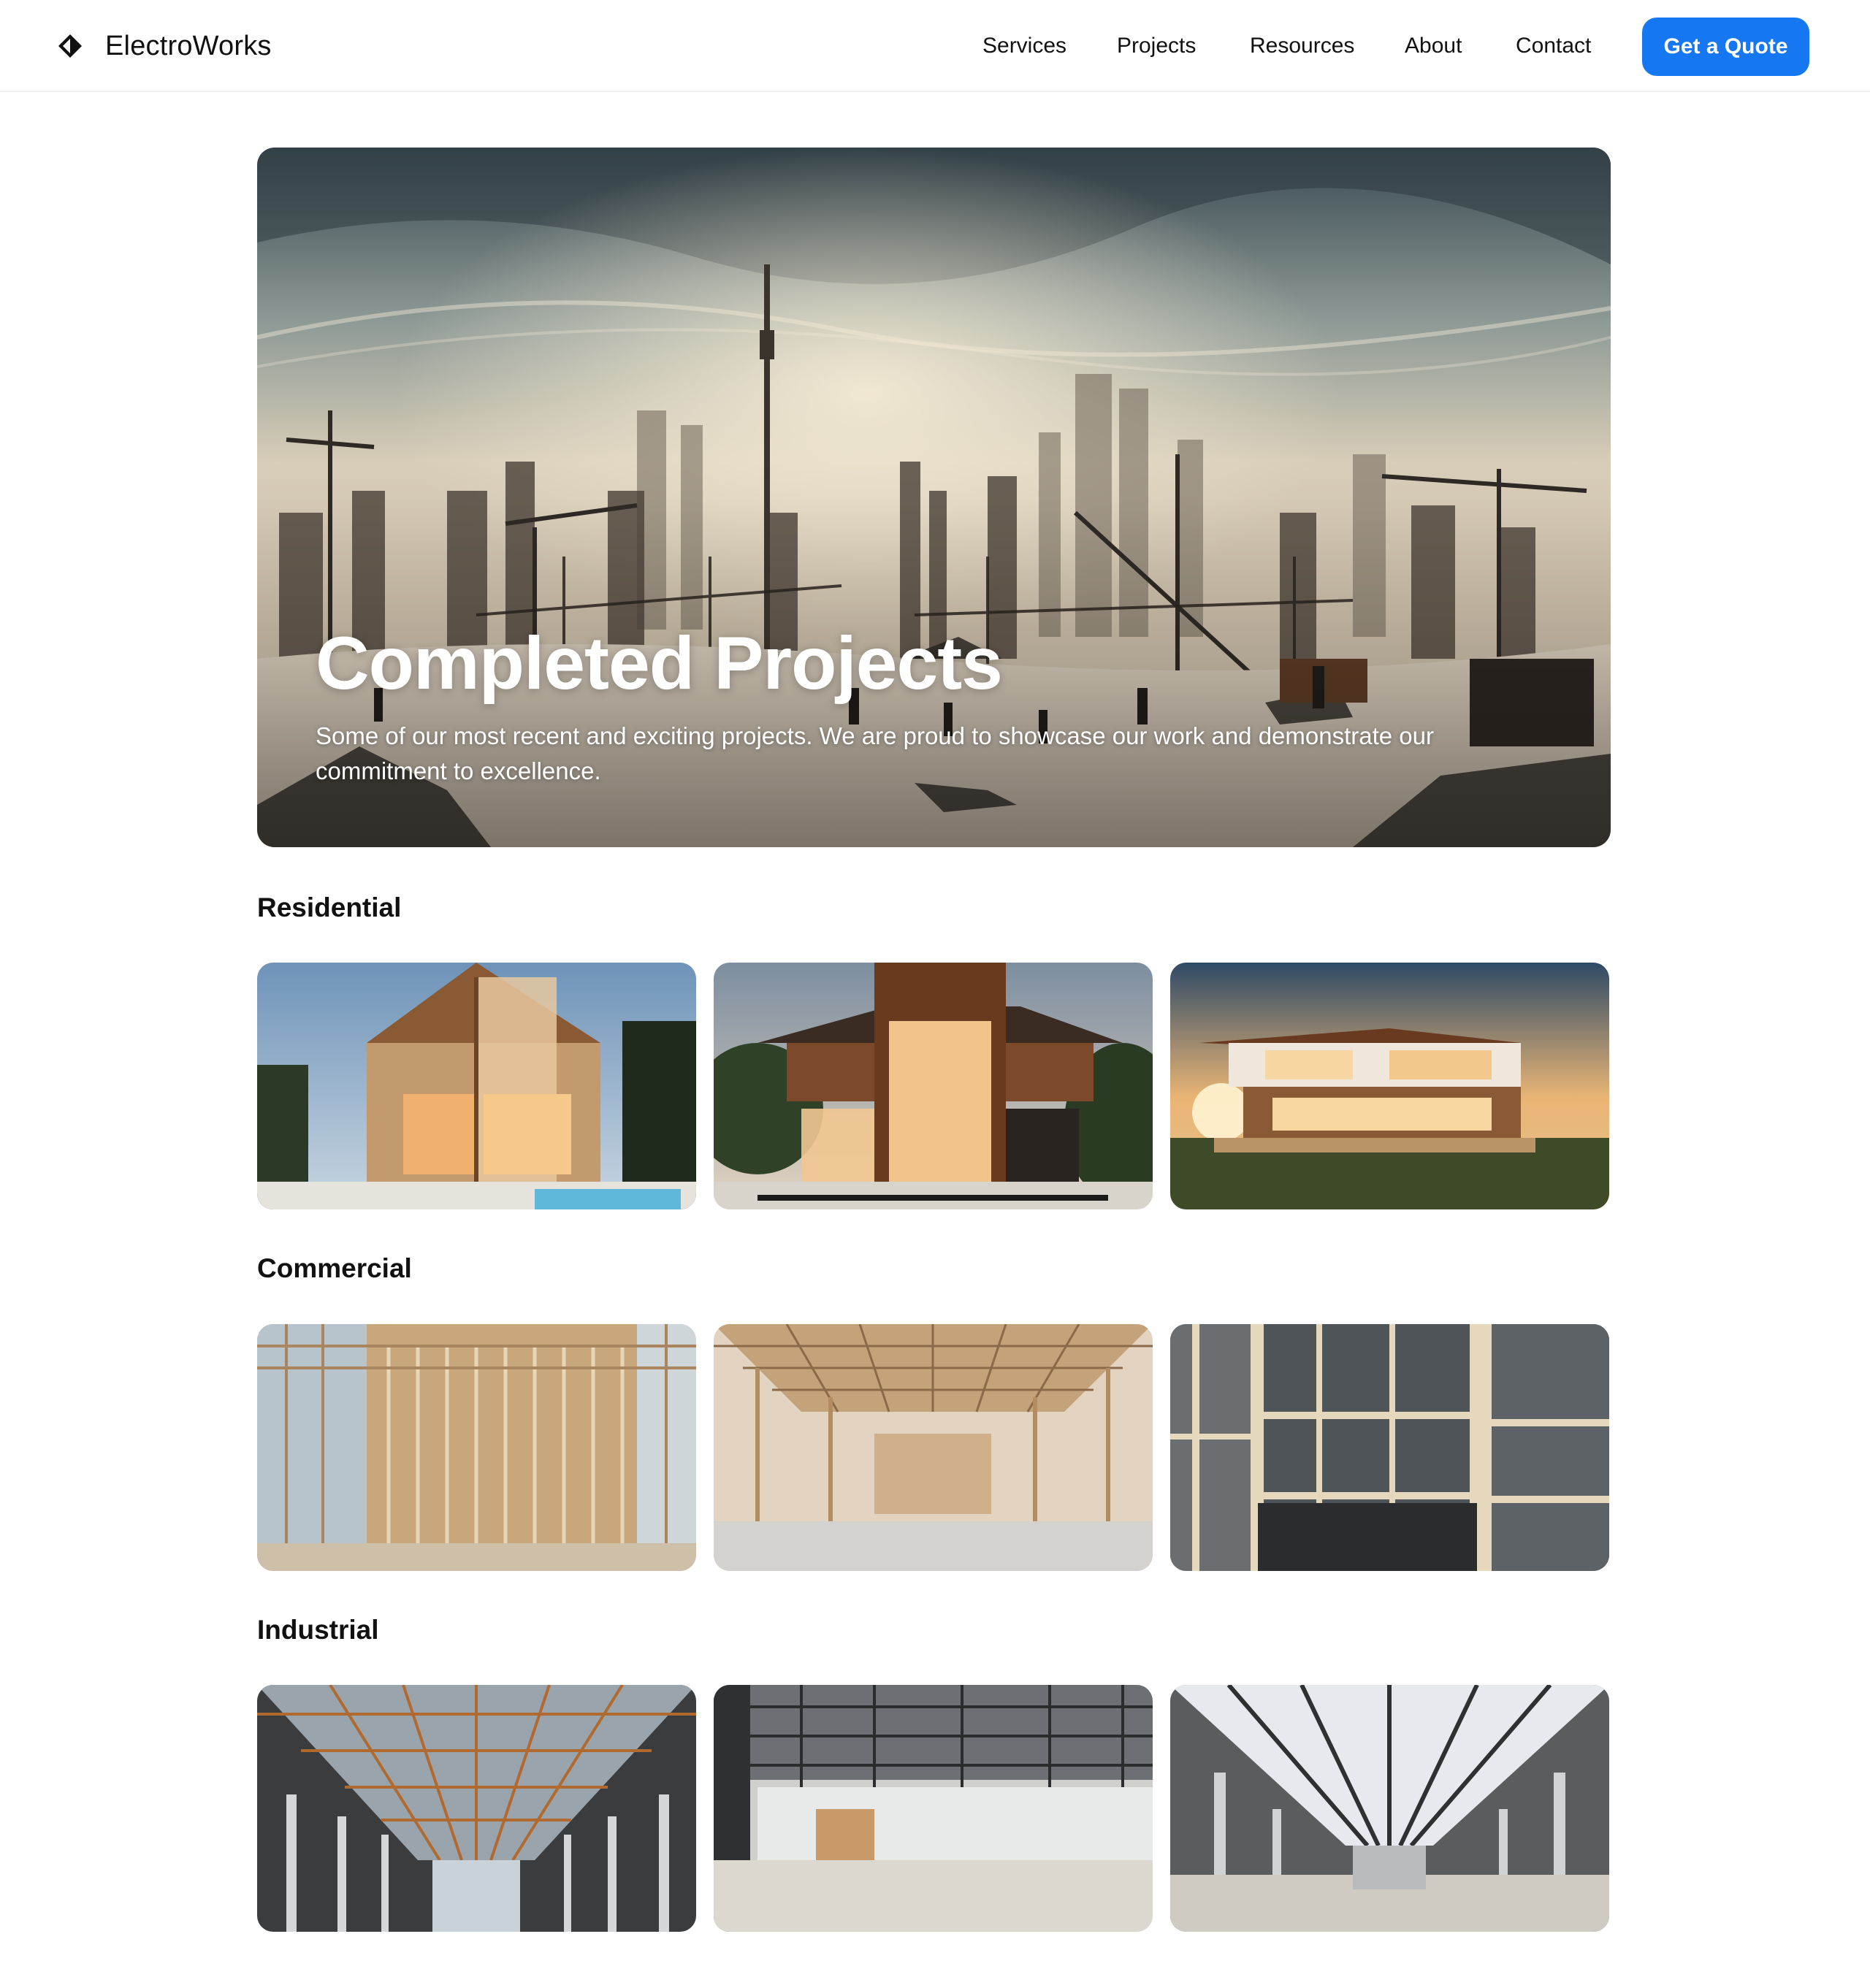 The image size is (1870, 1988). Describe the element at coordinates (1725, 47) in the screenshot. I see `get-quote-button: Get a Quote` at that location.